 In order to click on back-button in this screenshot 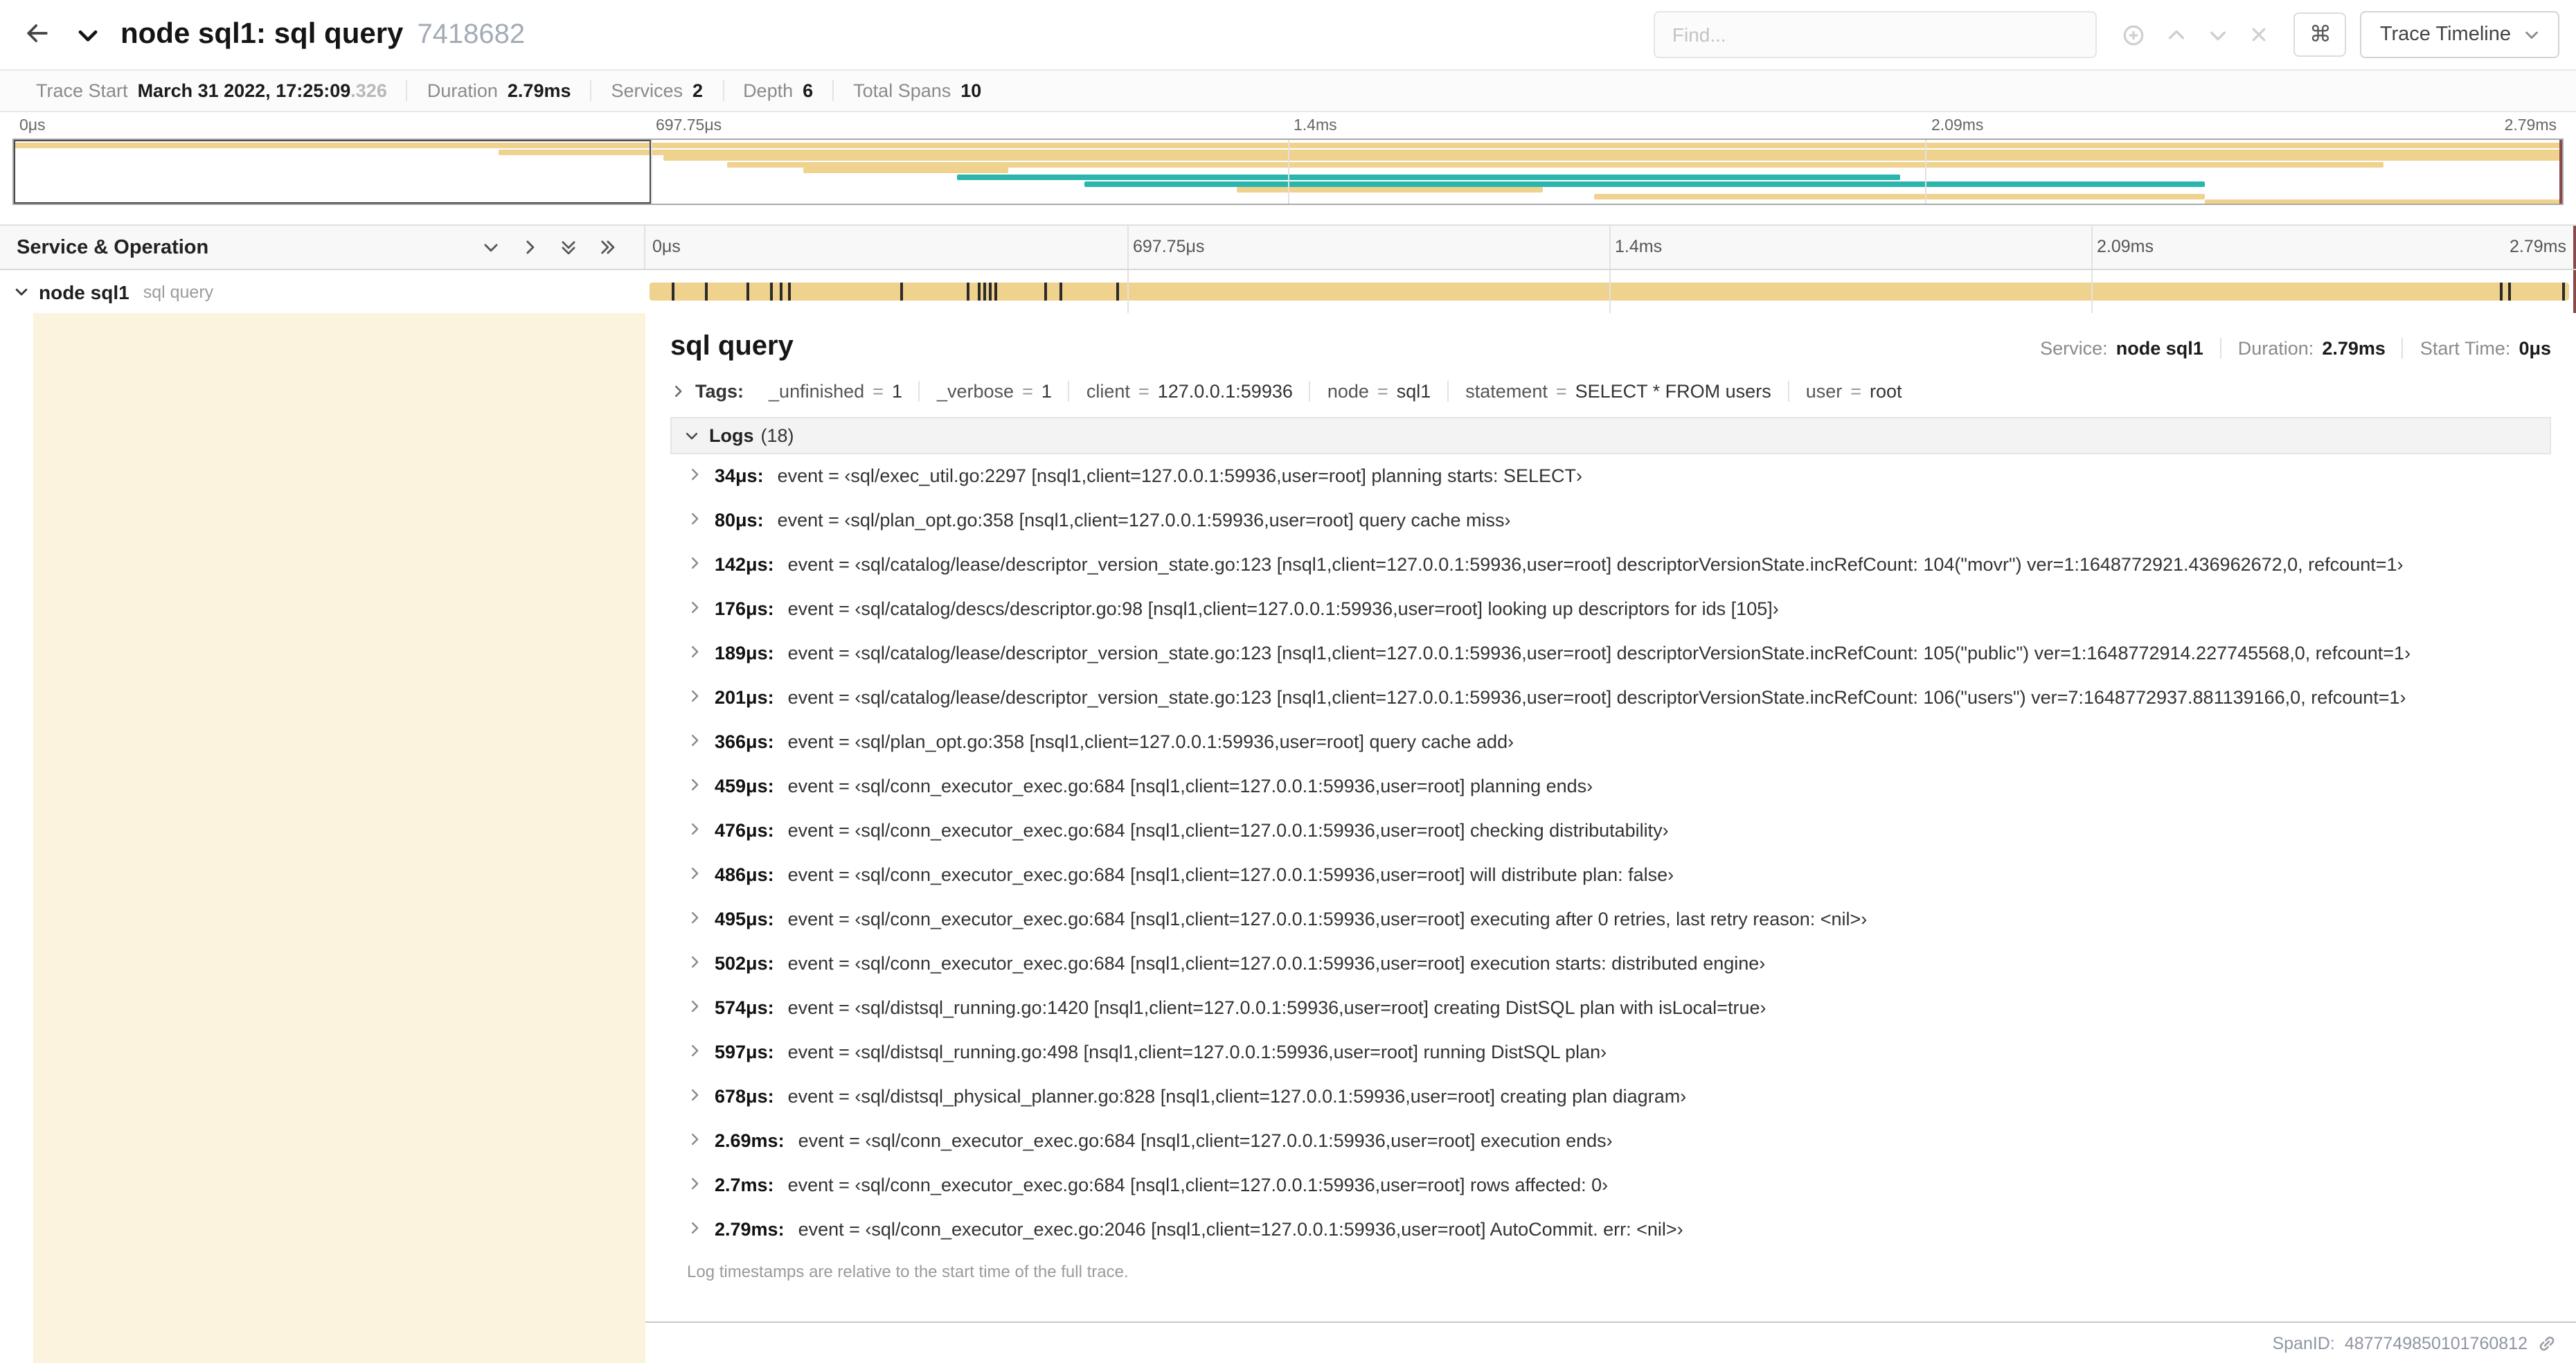, I will do `click(37, 34)`.